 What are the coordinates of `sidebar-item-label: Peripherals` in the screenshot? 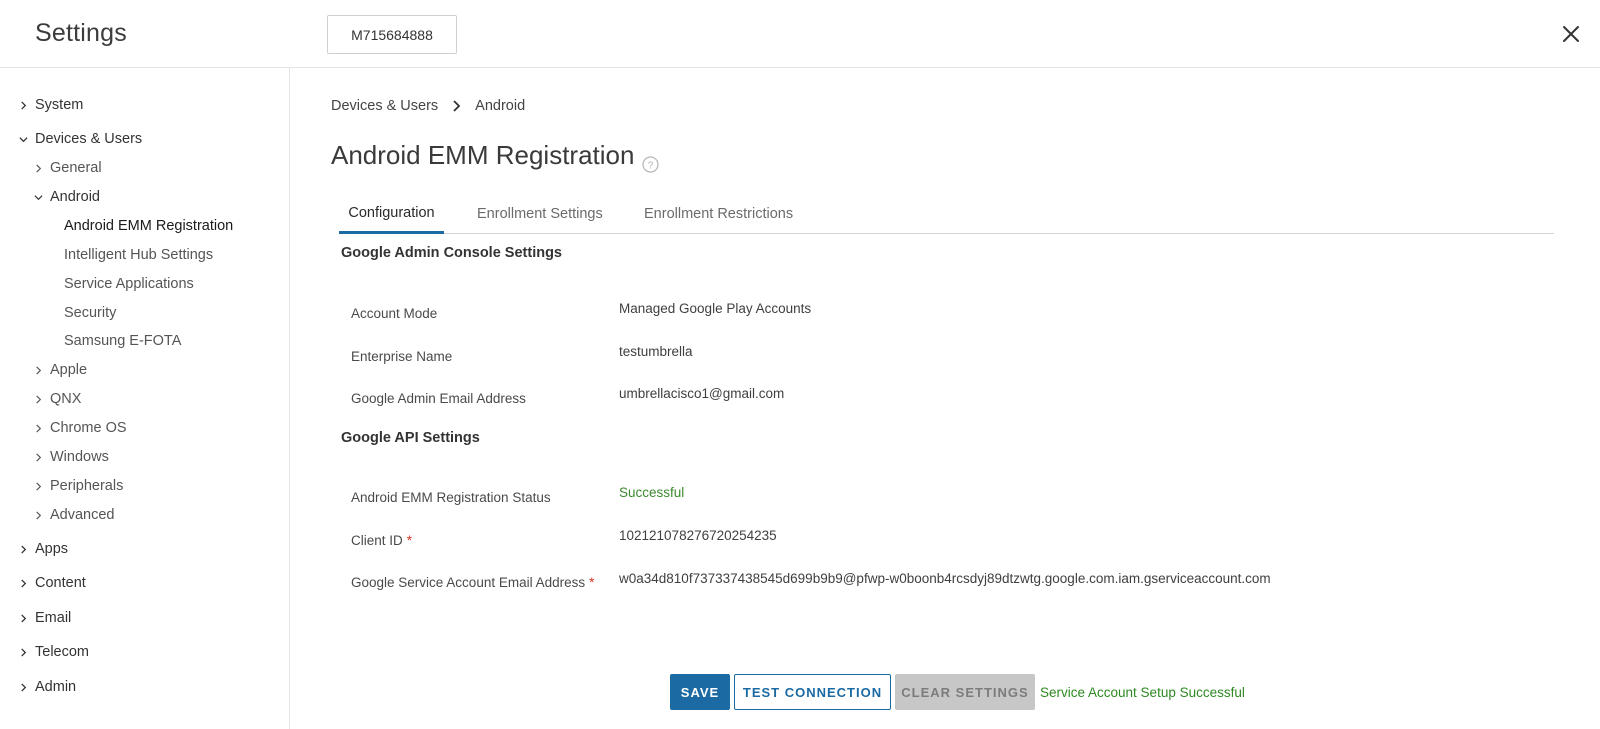 It's located at (87, 486).